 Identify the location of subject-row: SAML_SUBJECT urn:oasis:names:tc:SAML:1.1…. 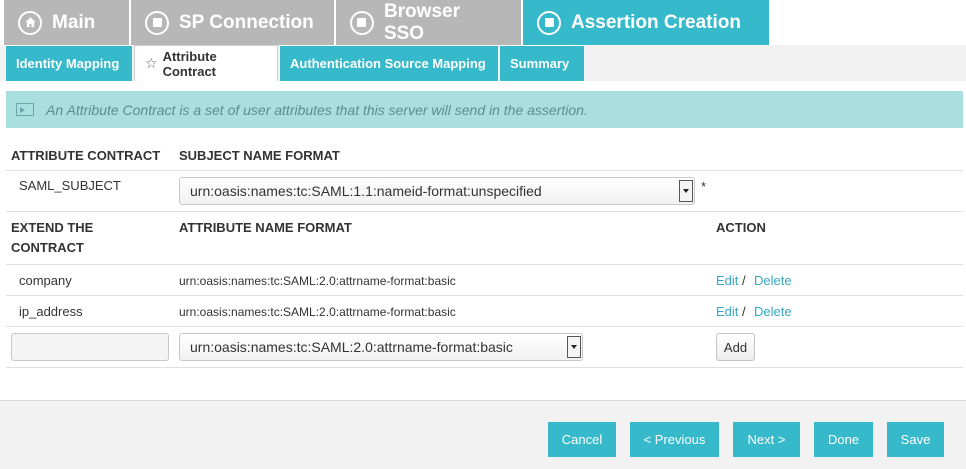
(484, 191).